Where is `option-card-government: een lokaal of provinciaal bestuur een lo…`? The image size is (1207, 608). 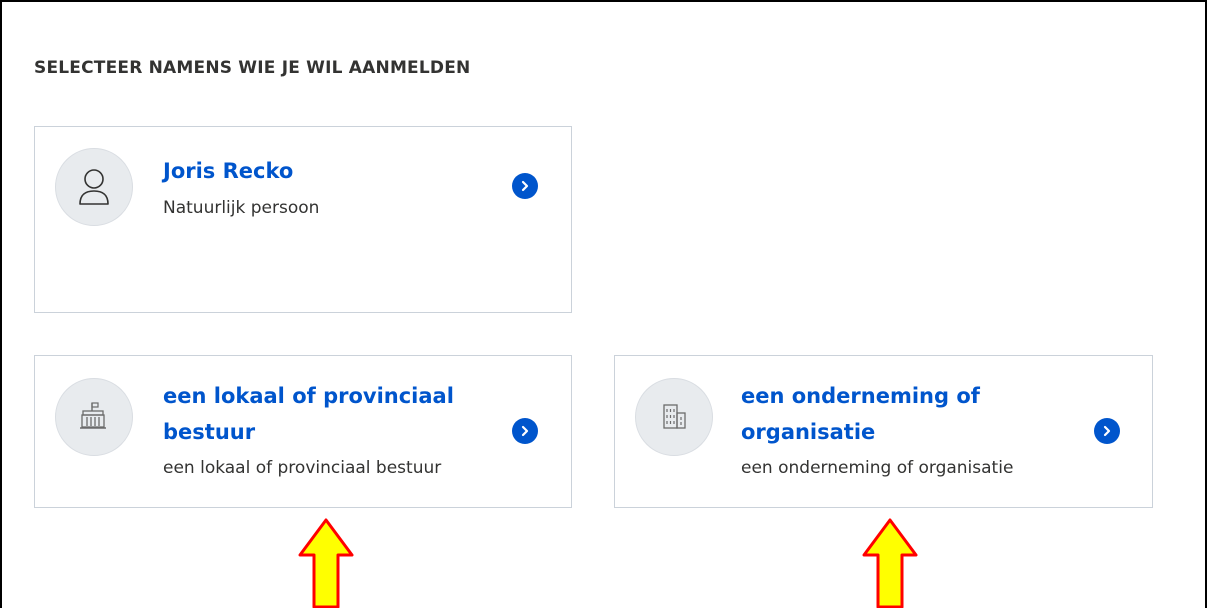 option-card-government: een lokaal of provinciaal bestuur een lo… is located at coordinates (303, 431).